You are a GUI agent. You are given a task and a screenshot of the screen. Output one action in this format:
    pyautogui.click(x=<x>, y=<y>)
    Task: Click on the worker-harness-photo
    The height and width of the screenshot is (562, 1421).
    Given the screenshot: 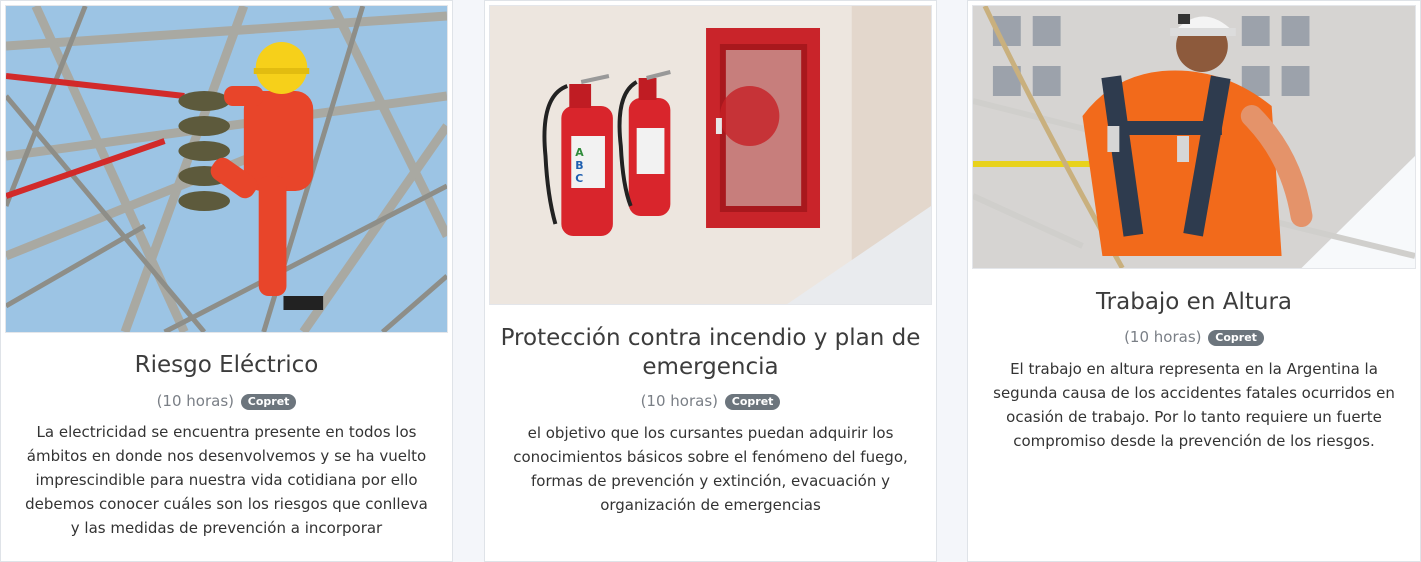 What is the action you would take?
    pyautogui.click(x=1194, y=137)
    